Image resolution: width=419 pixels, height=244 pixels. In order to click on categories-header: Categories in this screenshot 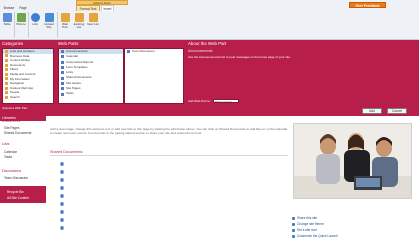, I will do `click(12, 43)`.